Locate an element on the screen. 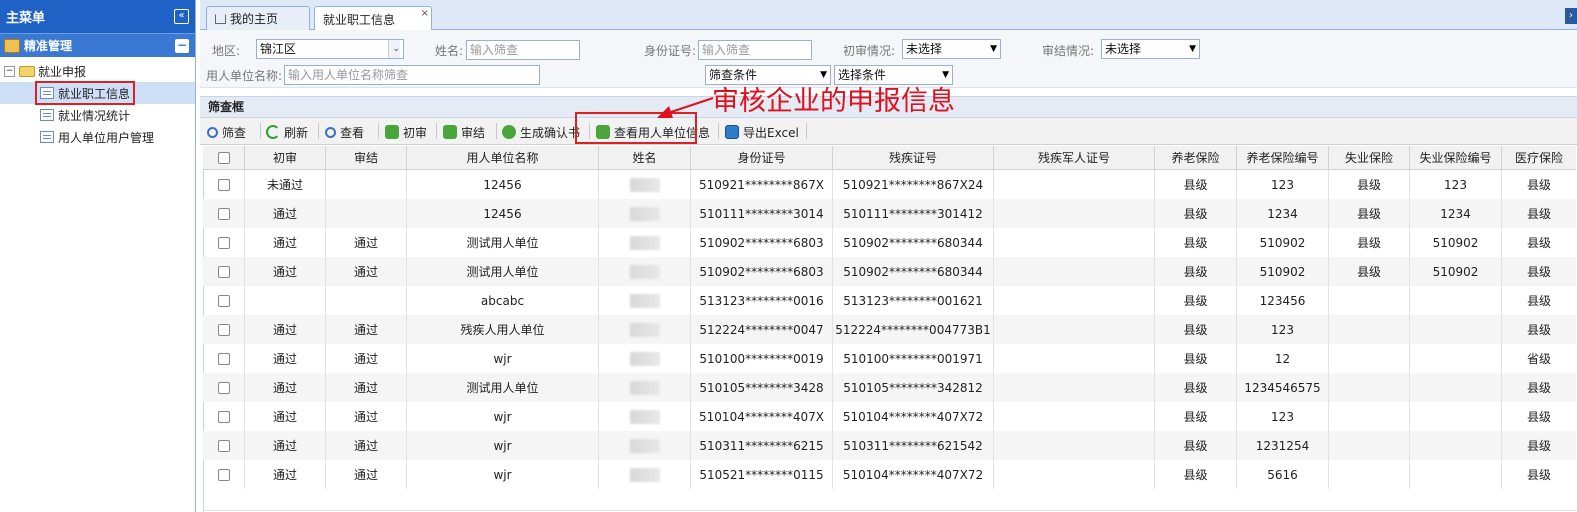  export-excel-button: 导出Excel is located at coordinates (762, 132).